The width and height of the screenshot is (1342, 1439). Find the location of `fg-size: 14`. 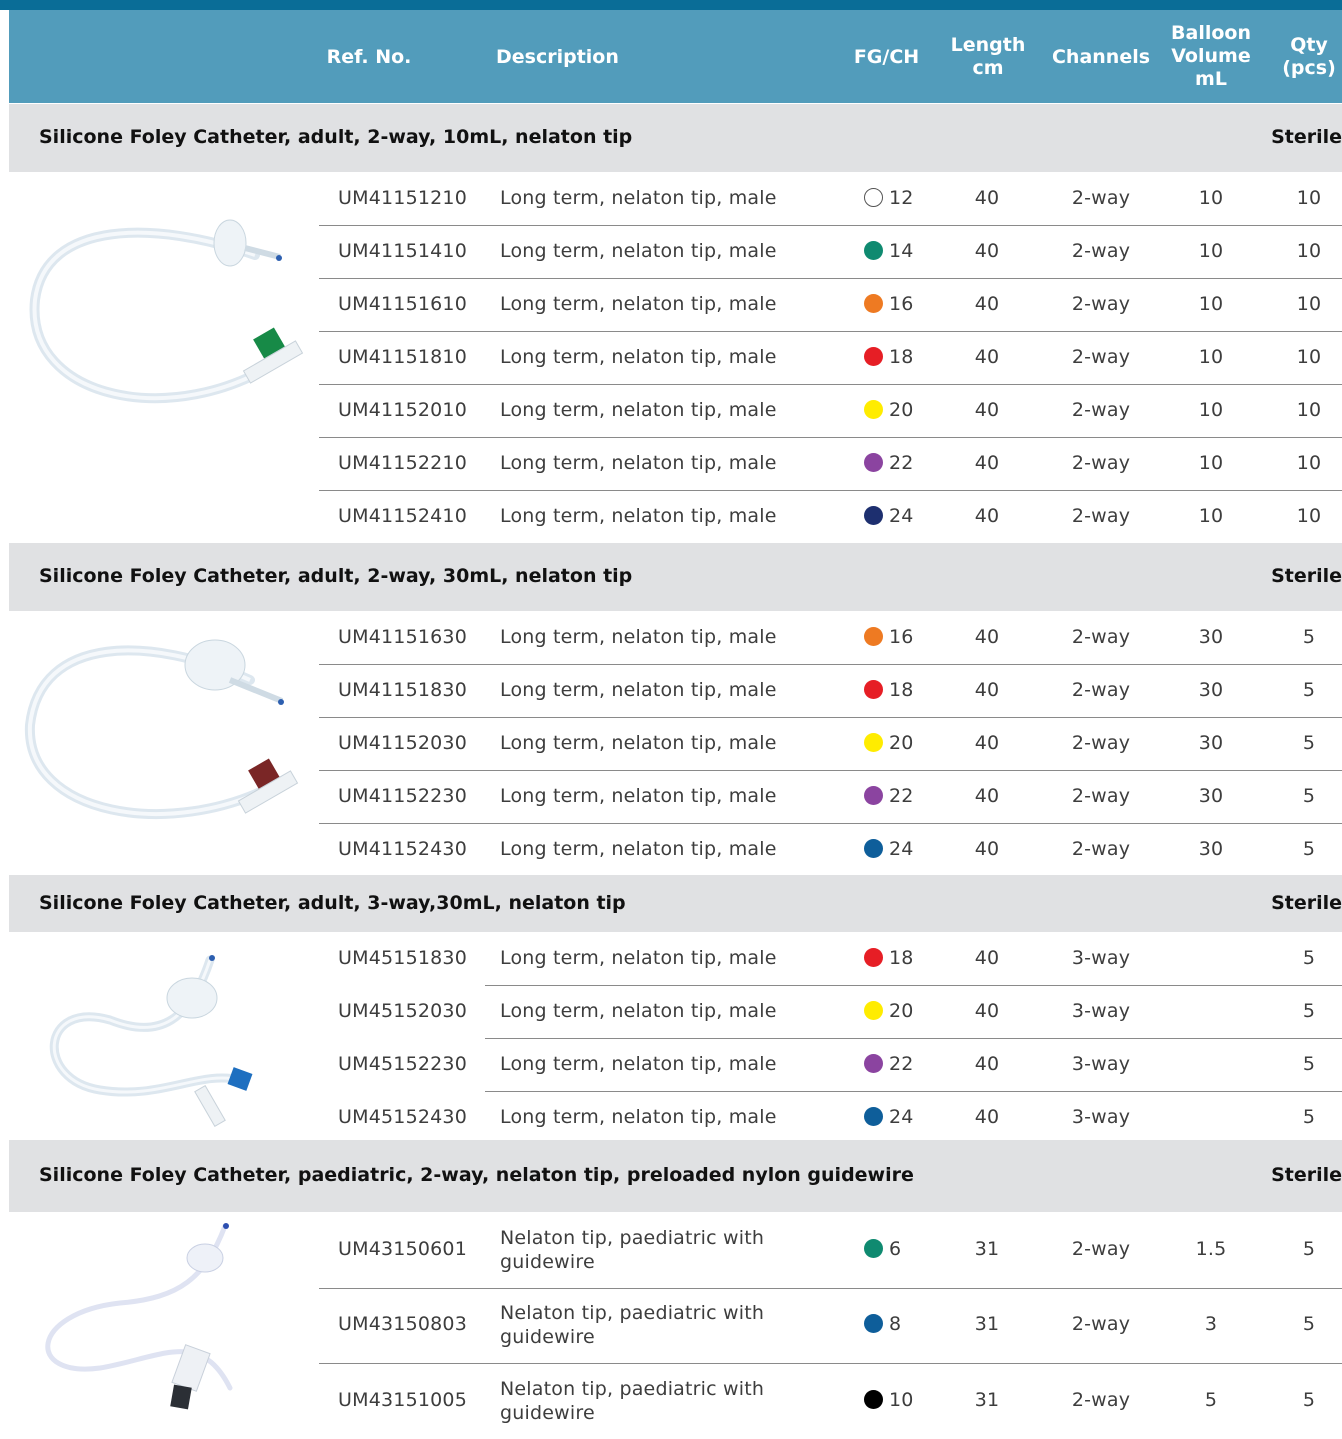

fg-size: 14 is located at coordinates (889, 251).